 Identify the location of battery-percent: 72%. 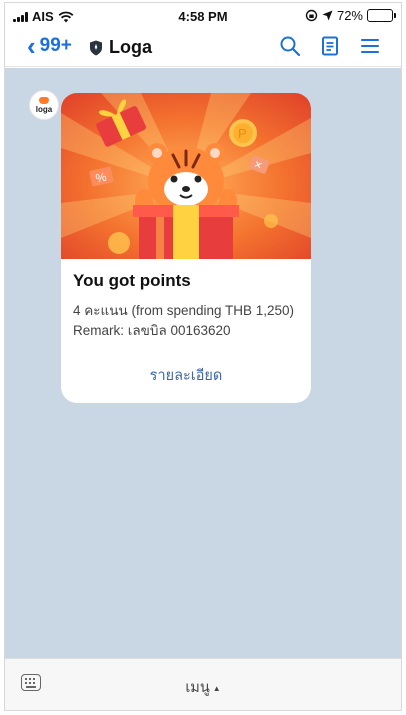
(349, 15).